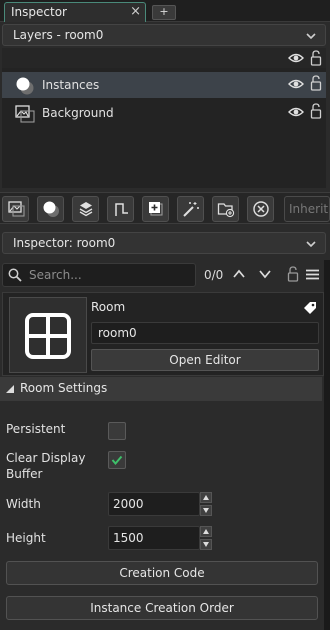 This screenshot has height=630, width=330. What do you see at coordinates (26, 538) in the screenshot?
I see `height-label: Height` at bounding box center [26, 538].